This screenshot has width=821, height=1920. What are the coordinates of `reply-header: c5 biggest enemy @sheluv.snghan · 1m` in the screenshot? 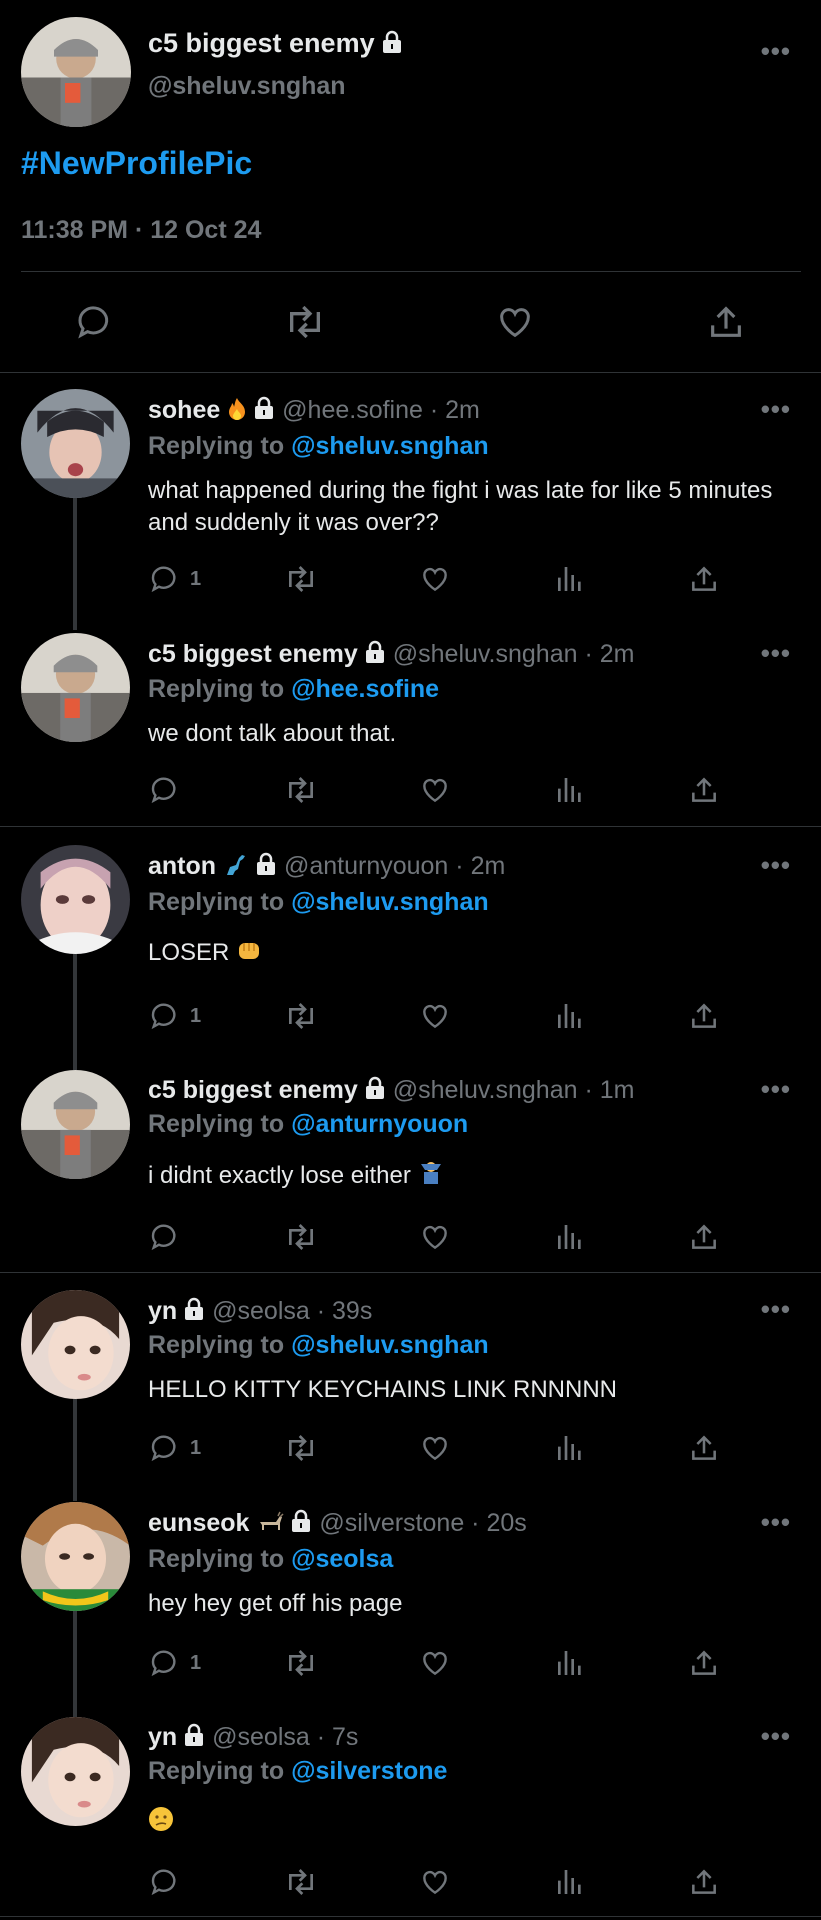 It's located at (391, 1091).